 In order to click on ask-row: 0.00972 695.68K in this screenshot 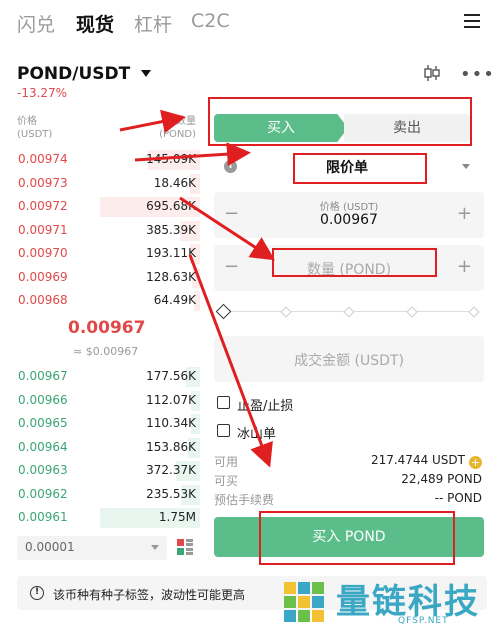, I will do `click(100, 207)`.